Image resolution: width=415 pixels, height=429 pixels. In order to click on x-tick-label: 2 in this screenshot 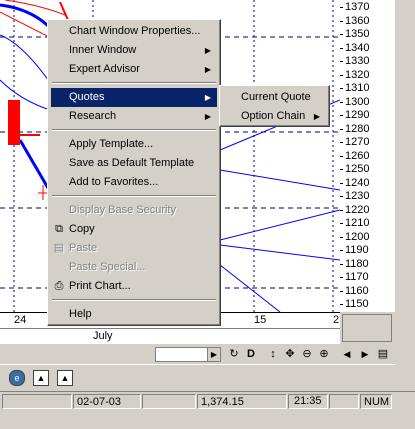, I will do `click(336, 320)`.